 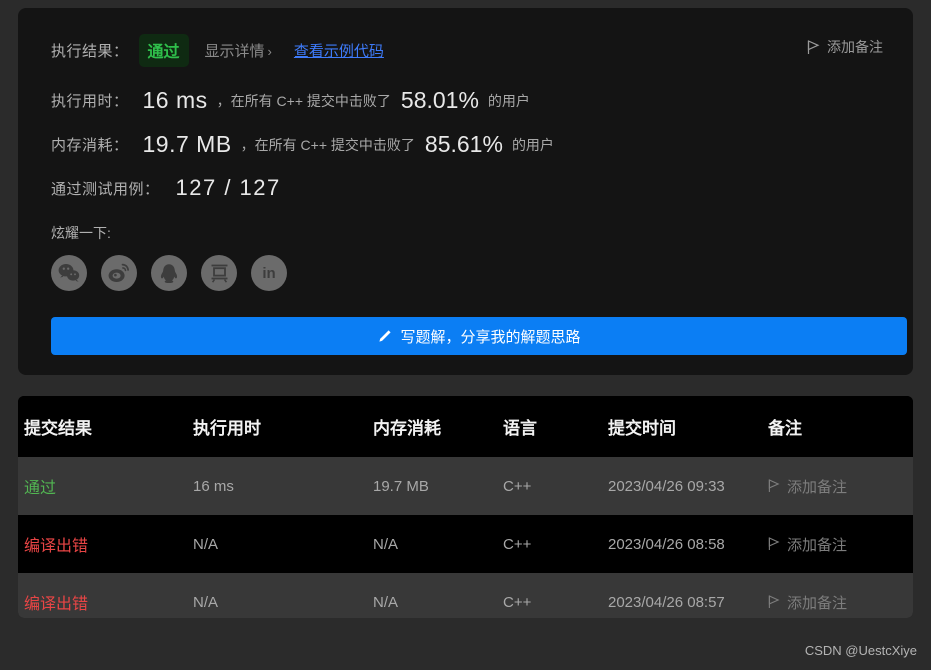 What do you see at coordinates (384, 336) in the screenshot?
I see `pencil-icon` at bounding box center [384, 336].